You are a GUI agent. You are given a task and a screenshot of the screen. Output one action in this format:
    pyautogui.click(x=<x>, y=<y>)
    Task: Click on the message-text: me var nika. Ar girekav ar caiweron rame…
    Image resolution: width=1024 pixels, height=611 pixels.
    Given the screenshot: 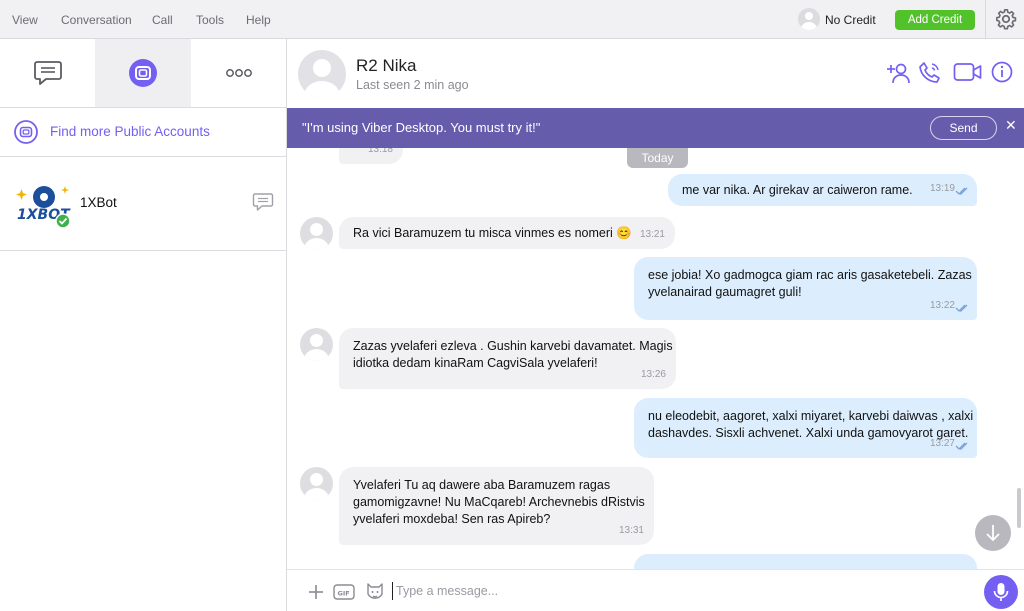 What is the action you would take?
    pyautogui.click(x=797, y=190)
    